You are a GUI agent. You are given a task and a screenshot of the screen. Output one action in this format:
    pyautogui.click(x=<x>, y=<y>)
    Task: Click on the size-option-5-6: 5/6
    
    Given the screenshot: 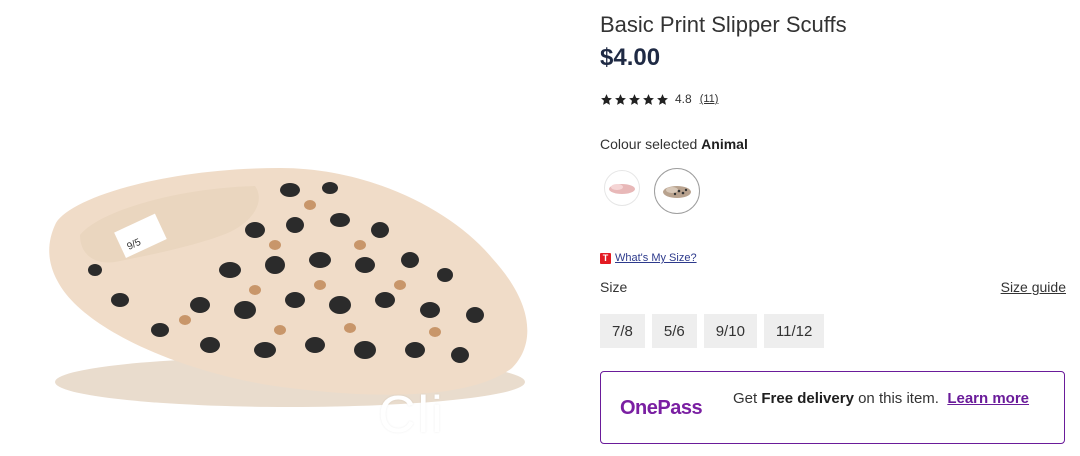 What is the action you would take?
    pyautogui.click(x=674, y=331)
    